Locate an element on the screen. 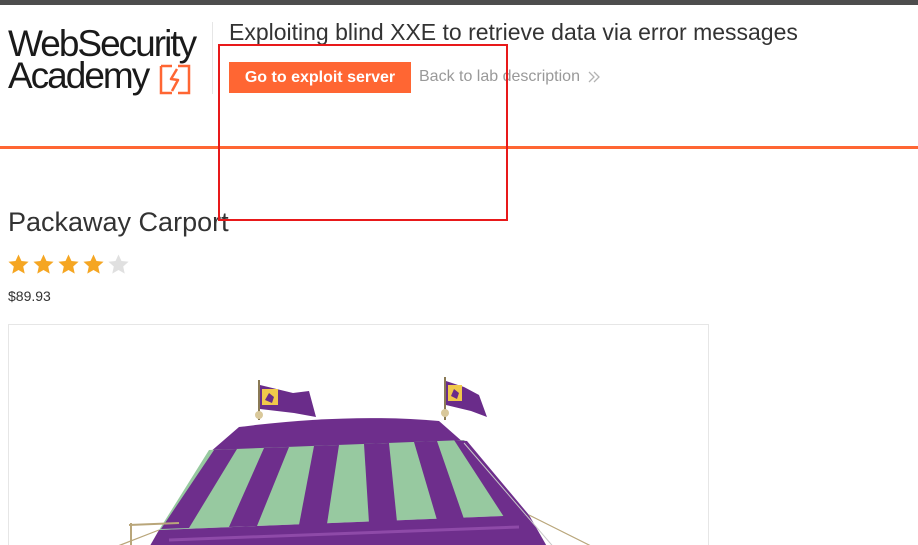  web-security-academy-logo: WebSecurity Academy is located at coordinates (110, 60).